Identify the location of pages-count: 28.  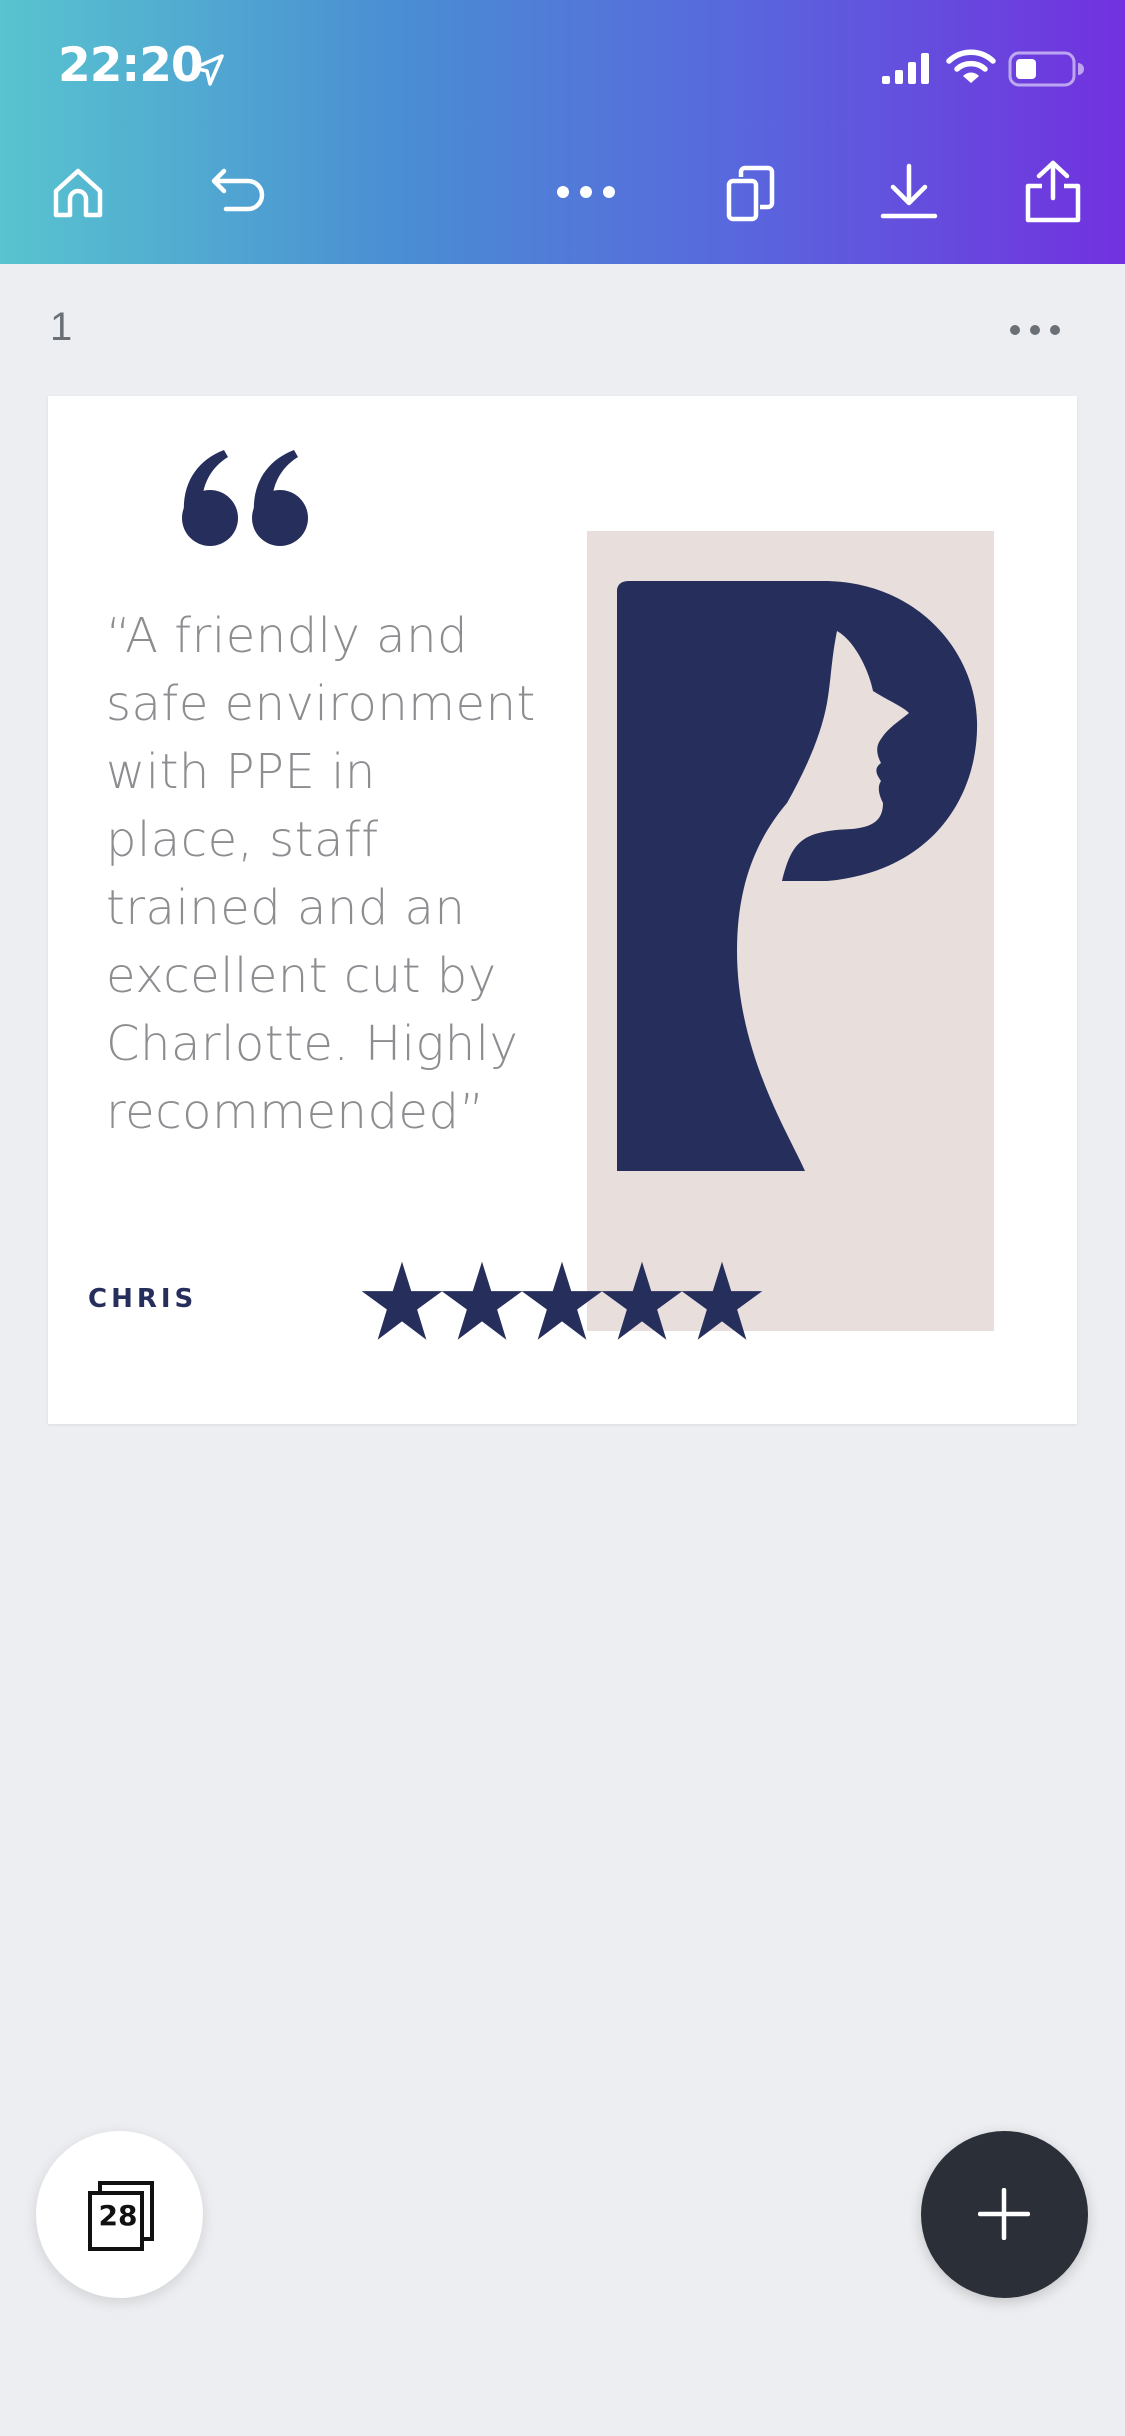
(118, 2215).